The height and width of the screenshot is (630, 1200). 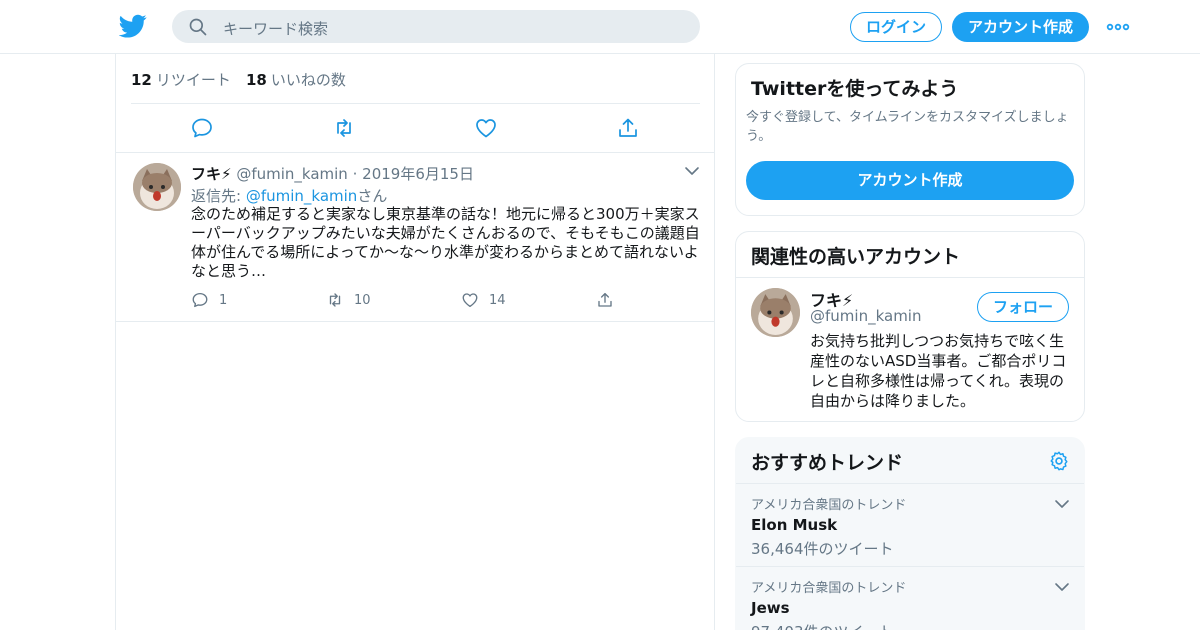 What do you see at coordinates (348, 300) in the screenshot?
I see `retweet-action: 10` at bounding box center [348, 300].